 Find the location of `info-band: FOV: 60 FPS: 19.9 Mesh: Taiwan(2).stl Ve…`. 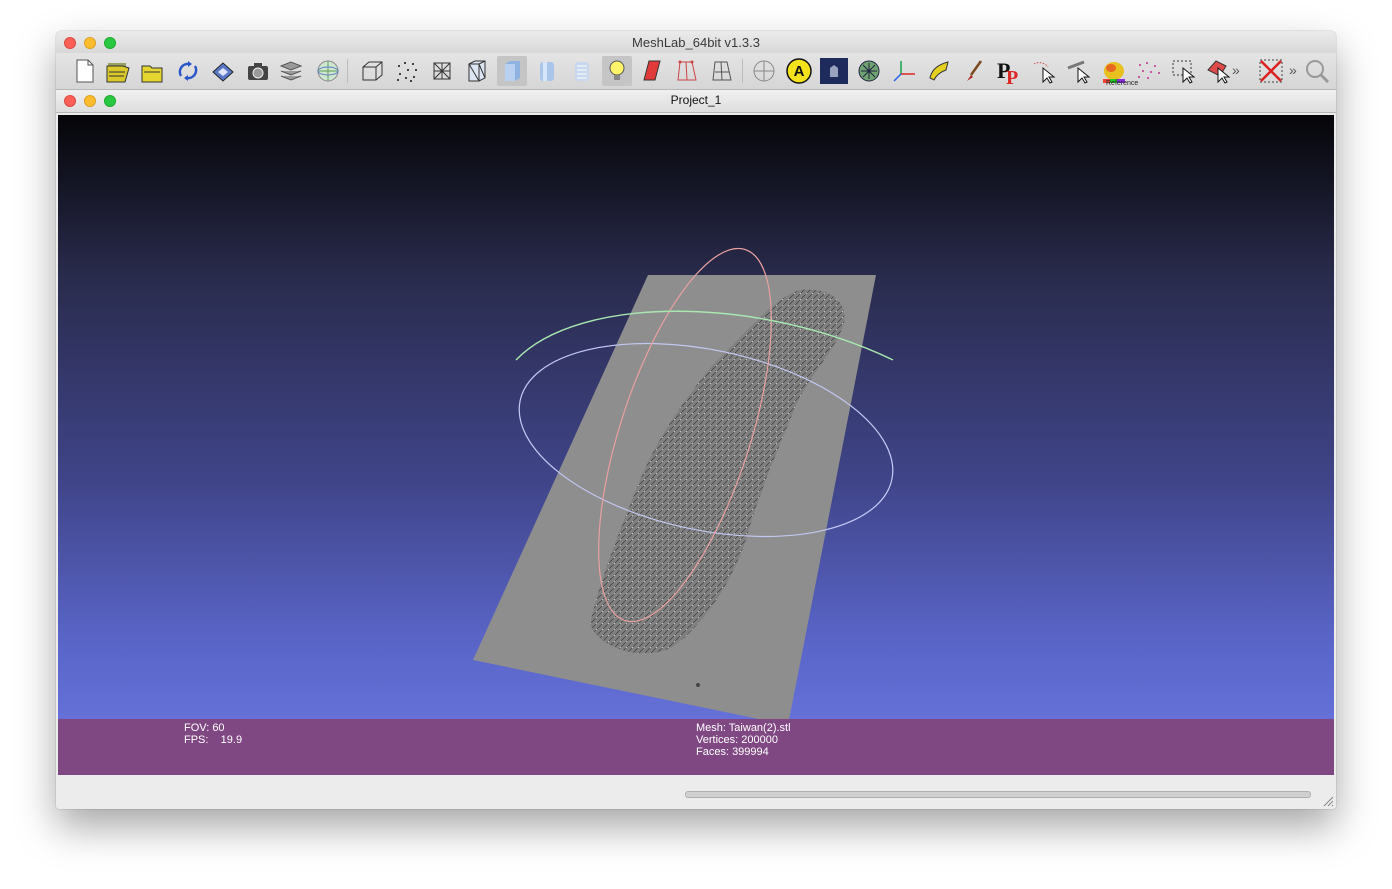

info-band: FOV: 60 FPS: 19.9 Mesh: Taiwan(2).stl Ve… is located at coordinates (696, 747).